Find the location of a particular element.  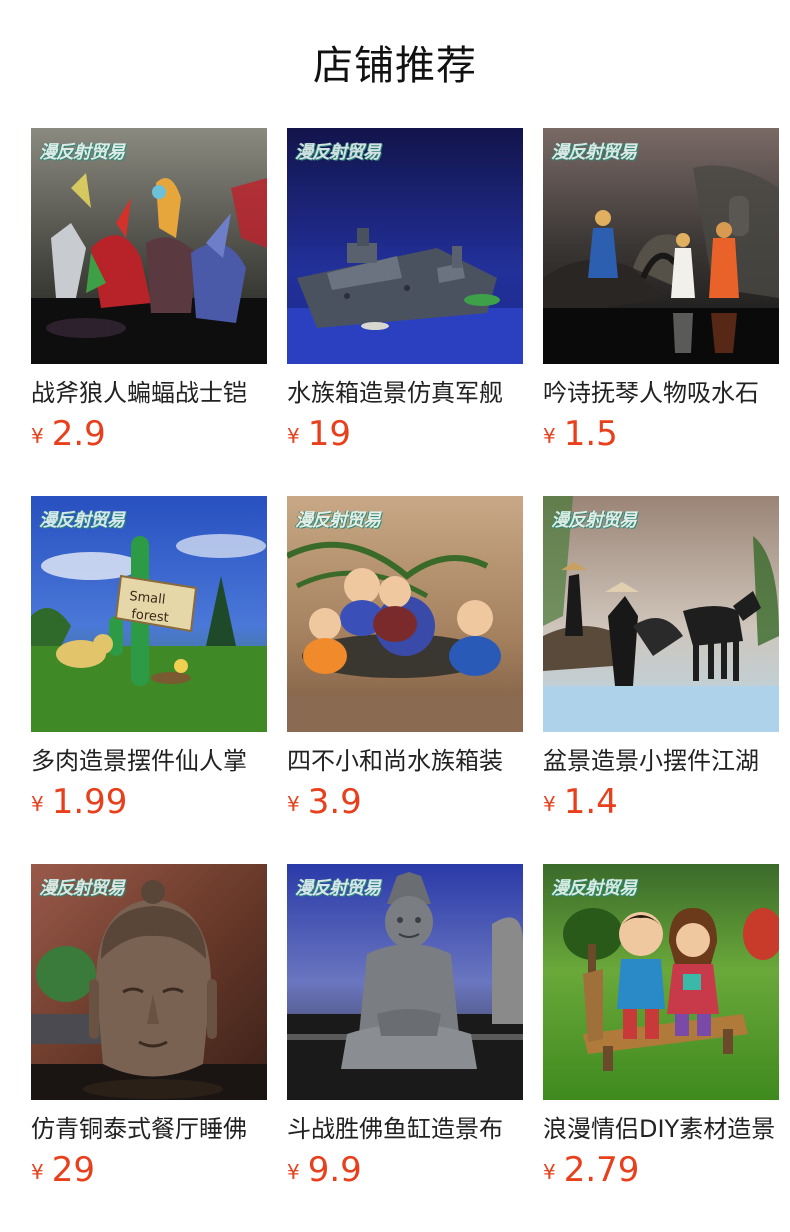

product-card: 漫反射贸易 盆景造景小摆件江湖 ¥1.4 is located at coordinates (661, 669).